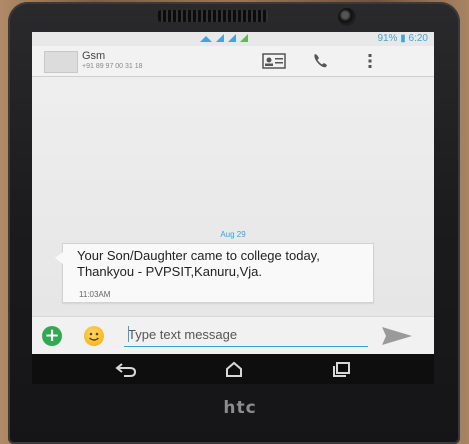 This screenshot has width=469, height=444. I want to click on recent-apps-button, so click(342, 369).